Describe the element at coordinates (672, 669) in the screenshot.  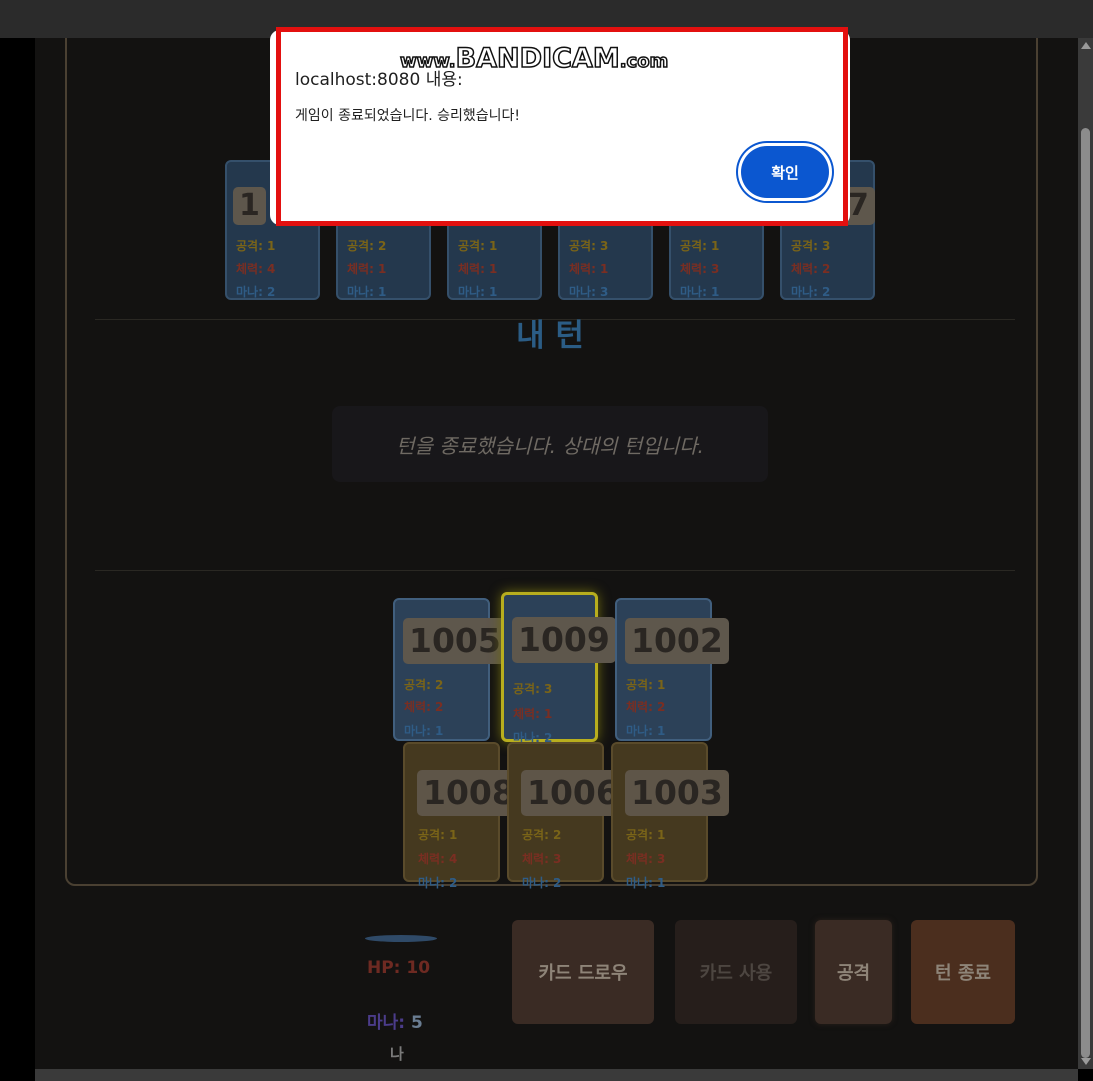
I see `field-card: 1002 공격: 1 체력: 2 마나: 1` at that location.